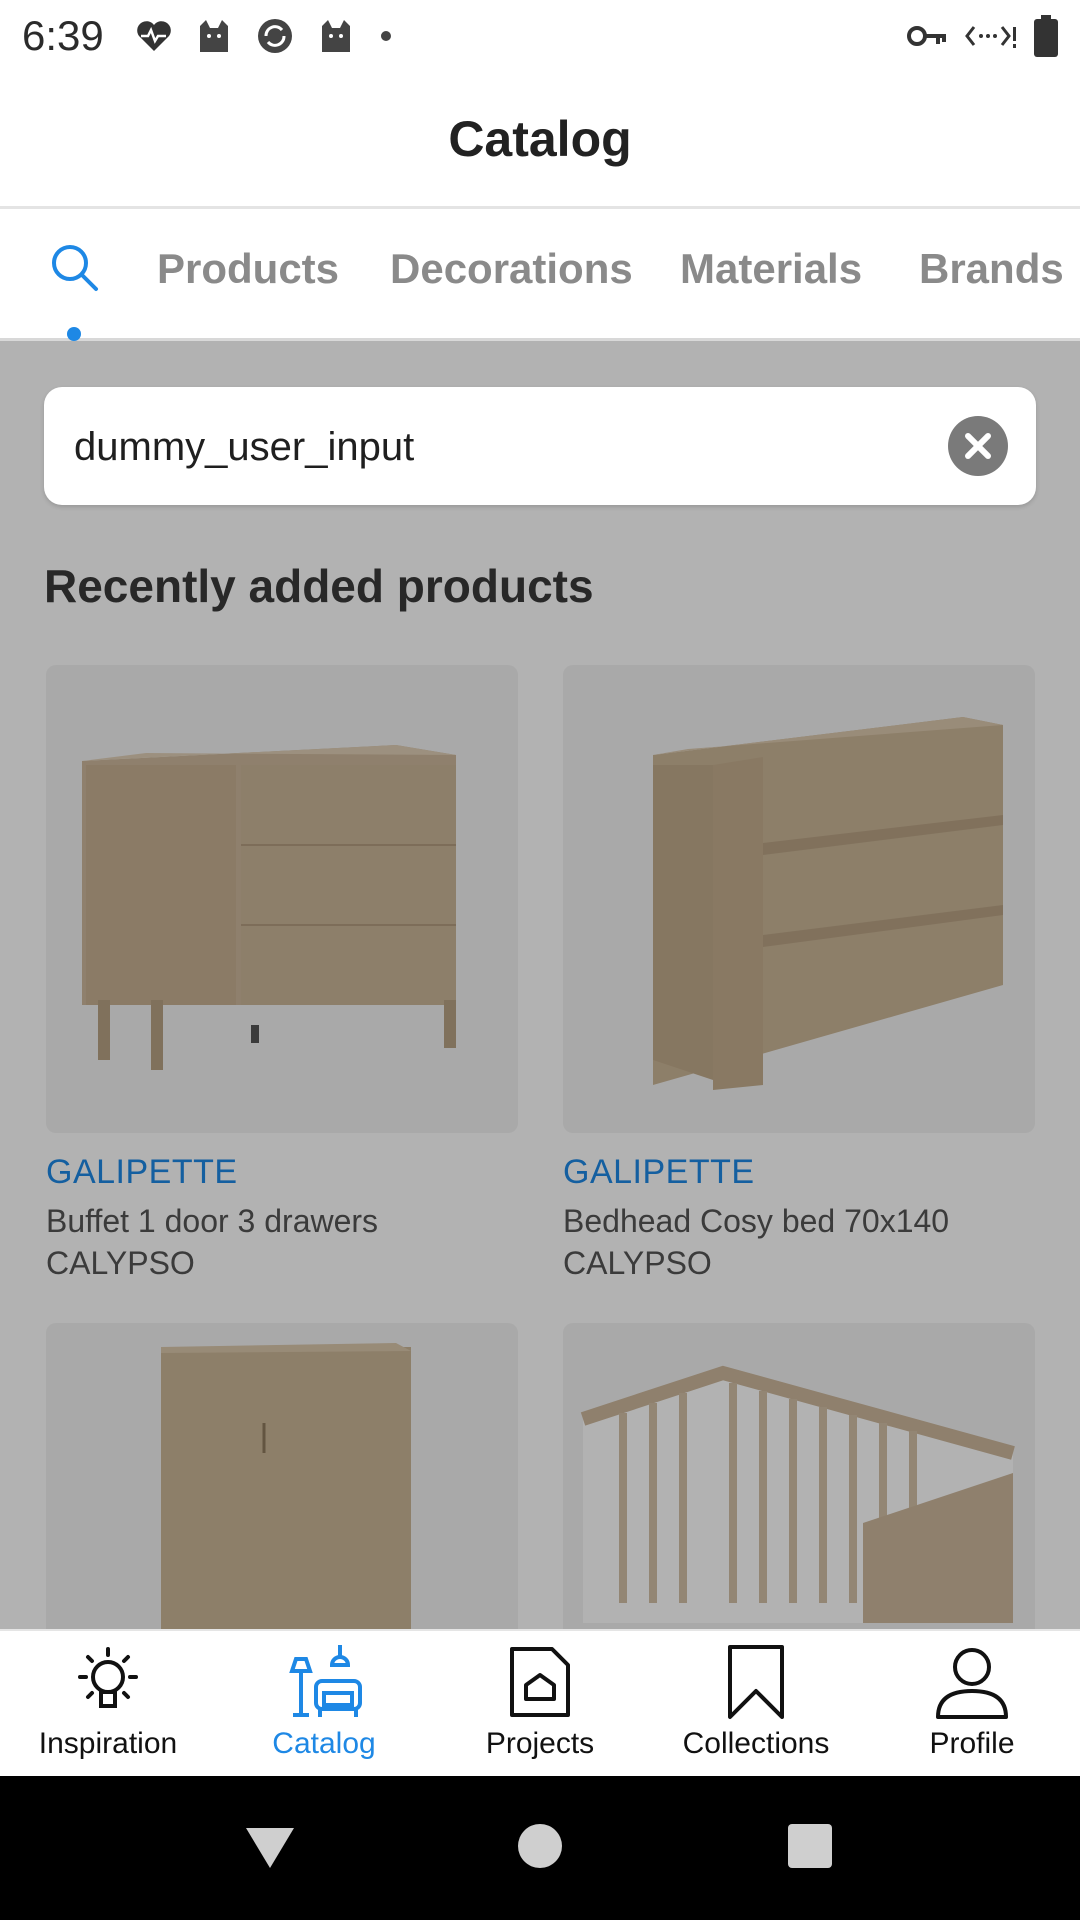  I want to click on nav-projects: Projects, so click(540, 1708).